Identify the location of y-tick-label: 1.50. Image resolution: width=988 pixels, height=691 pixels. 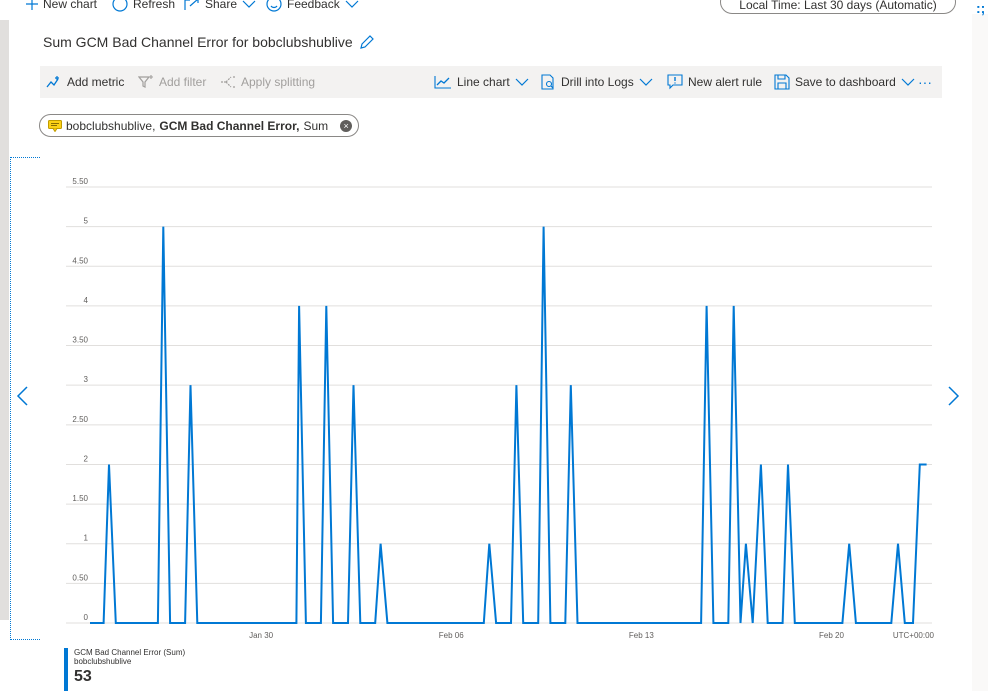
(80, 498).